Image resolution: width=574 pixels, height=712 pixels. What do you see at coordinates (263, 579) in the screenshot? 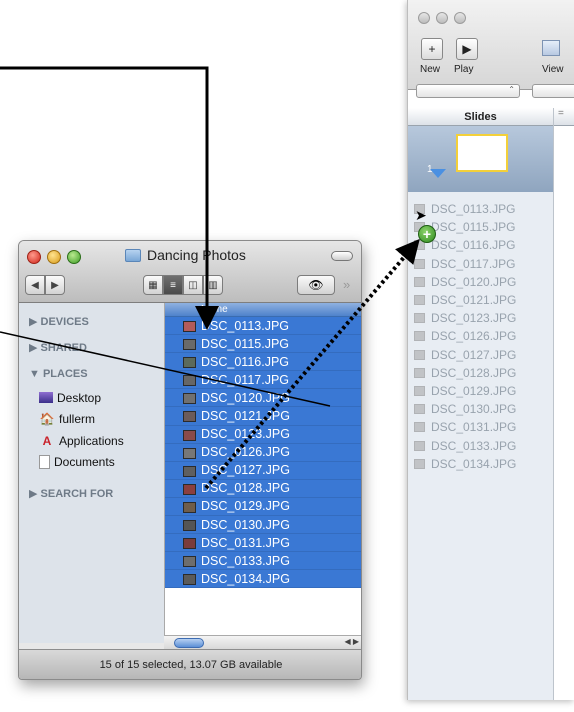
I see `file-row: DSC_0134.JPG` at bounding box center [263, 579].